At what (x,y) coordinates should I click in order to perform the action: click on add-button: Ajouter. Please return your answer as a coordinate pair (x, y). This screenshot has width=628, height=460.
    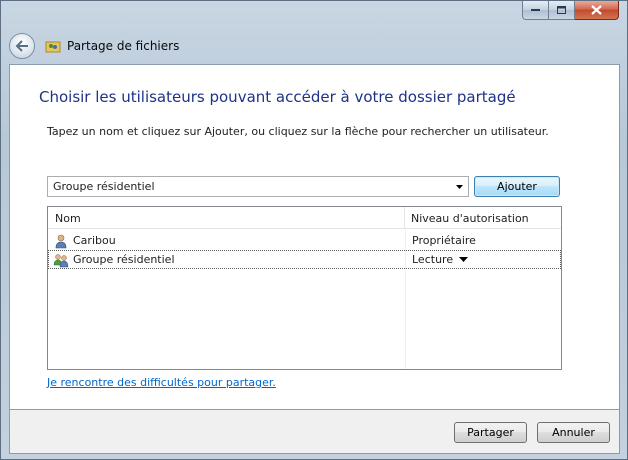
    Looking at the image, I should click on (517, 186).